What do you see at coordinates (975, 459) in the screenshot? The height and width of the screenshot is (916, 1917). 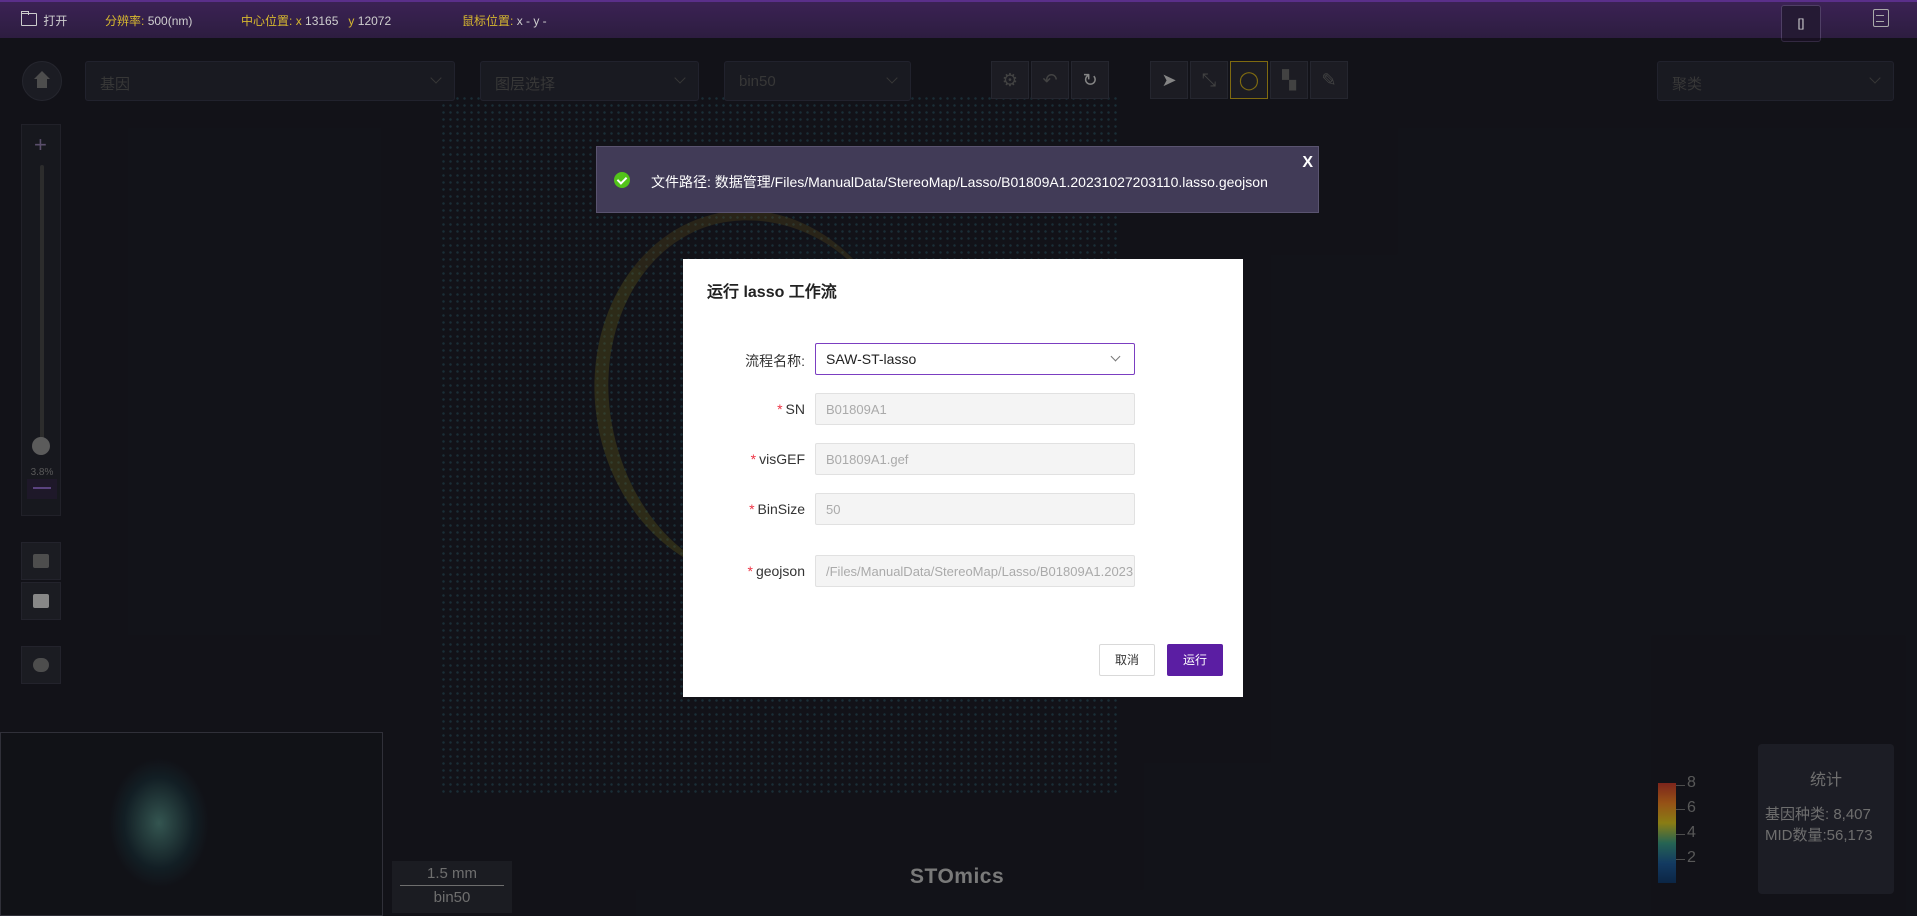 I see `visgef-field: B01809A1.gef` at bounding box center [975, 459].